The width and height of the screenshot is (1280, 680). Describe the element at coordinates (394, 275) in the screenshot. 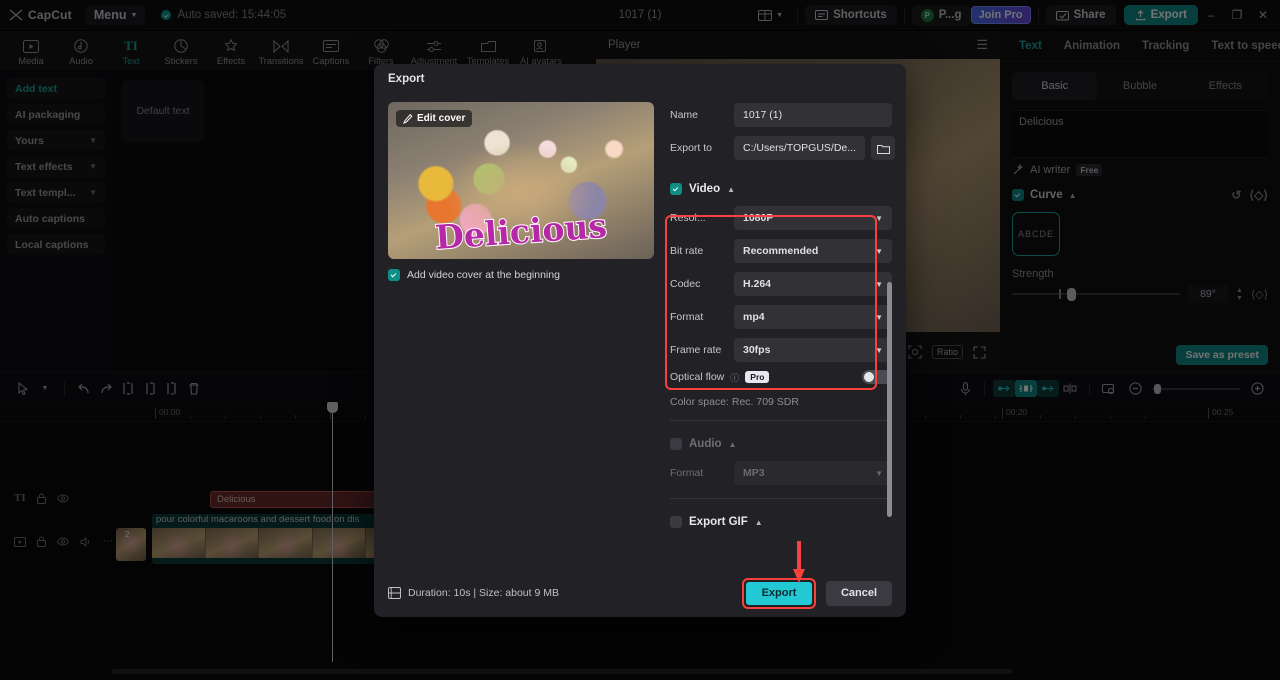

I see `add-video-cover-checkbox` at that location.